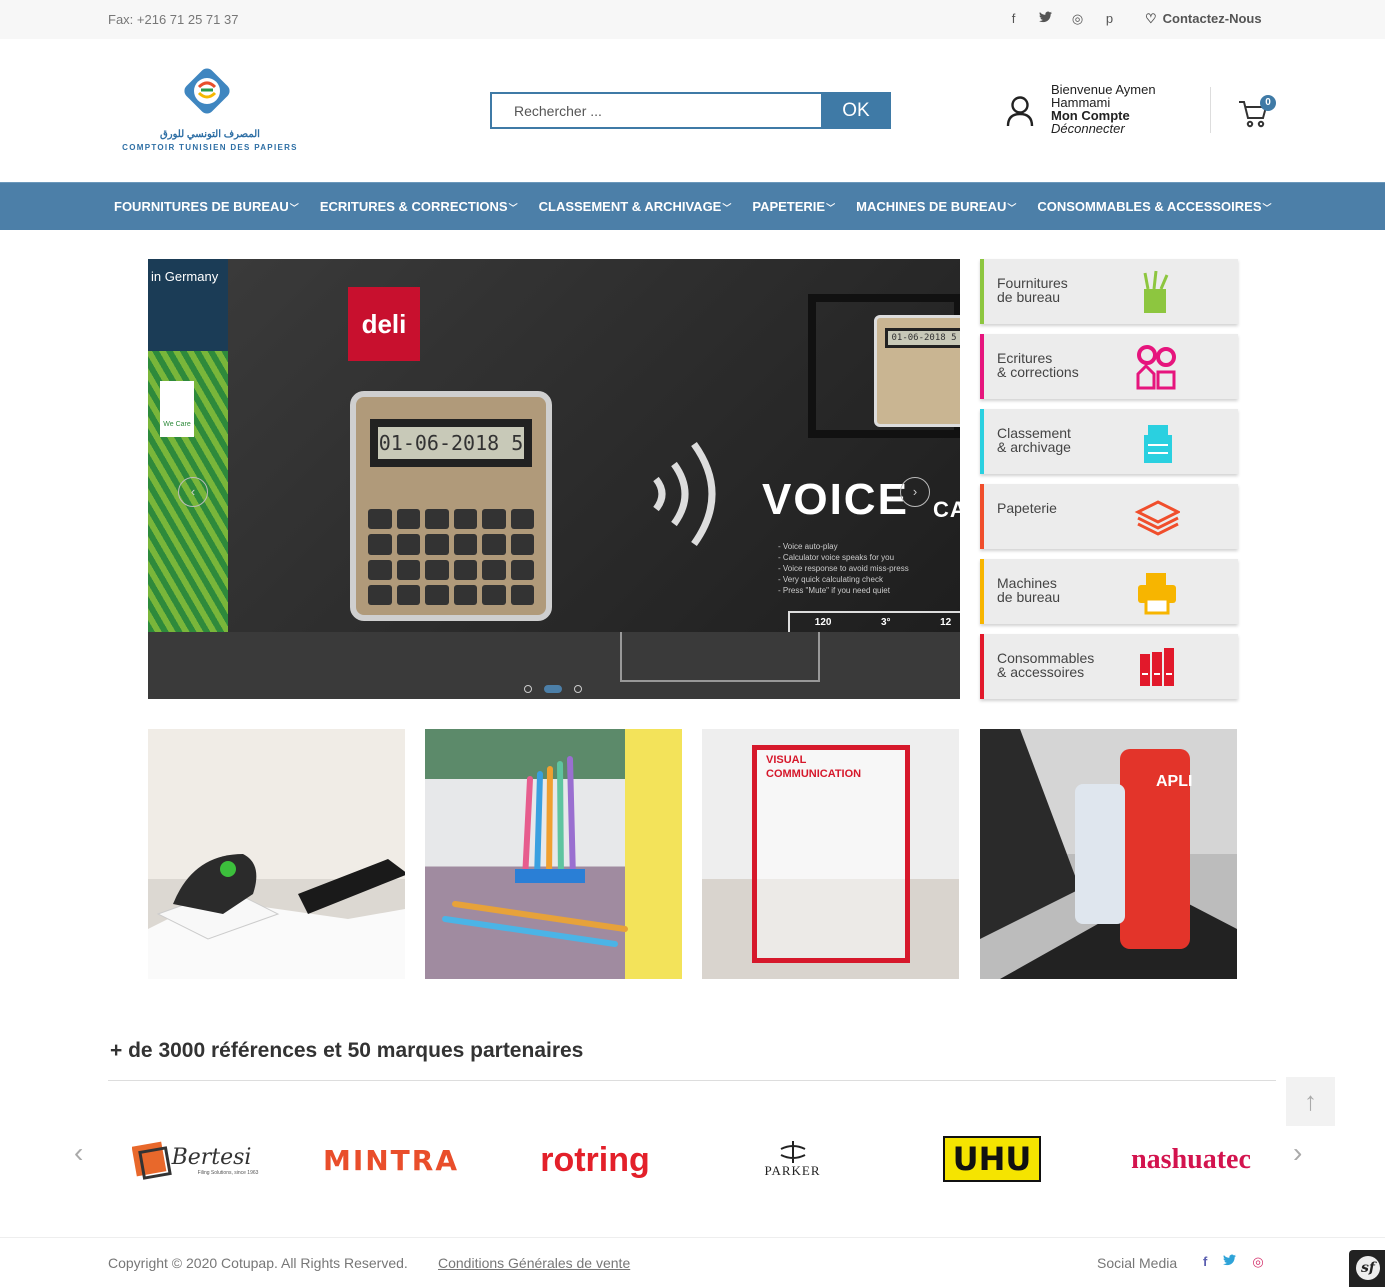  I want to click on hole-punch-image, so click(276, 916).